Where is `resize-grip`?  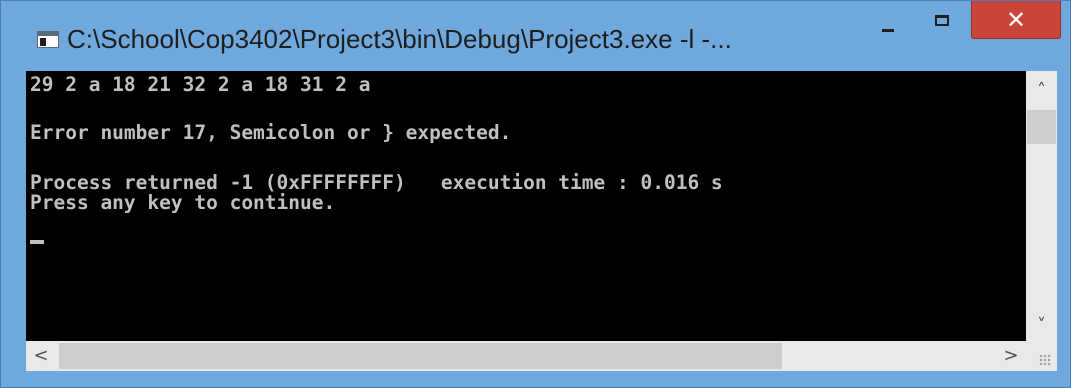 resize-grip is located at coordinates (1041, 356).